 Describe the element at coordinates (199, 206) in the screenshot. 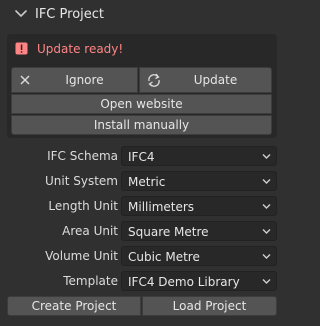

I see `length-unit-select: Millimeters` at that location.